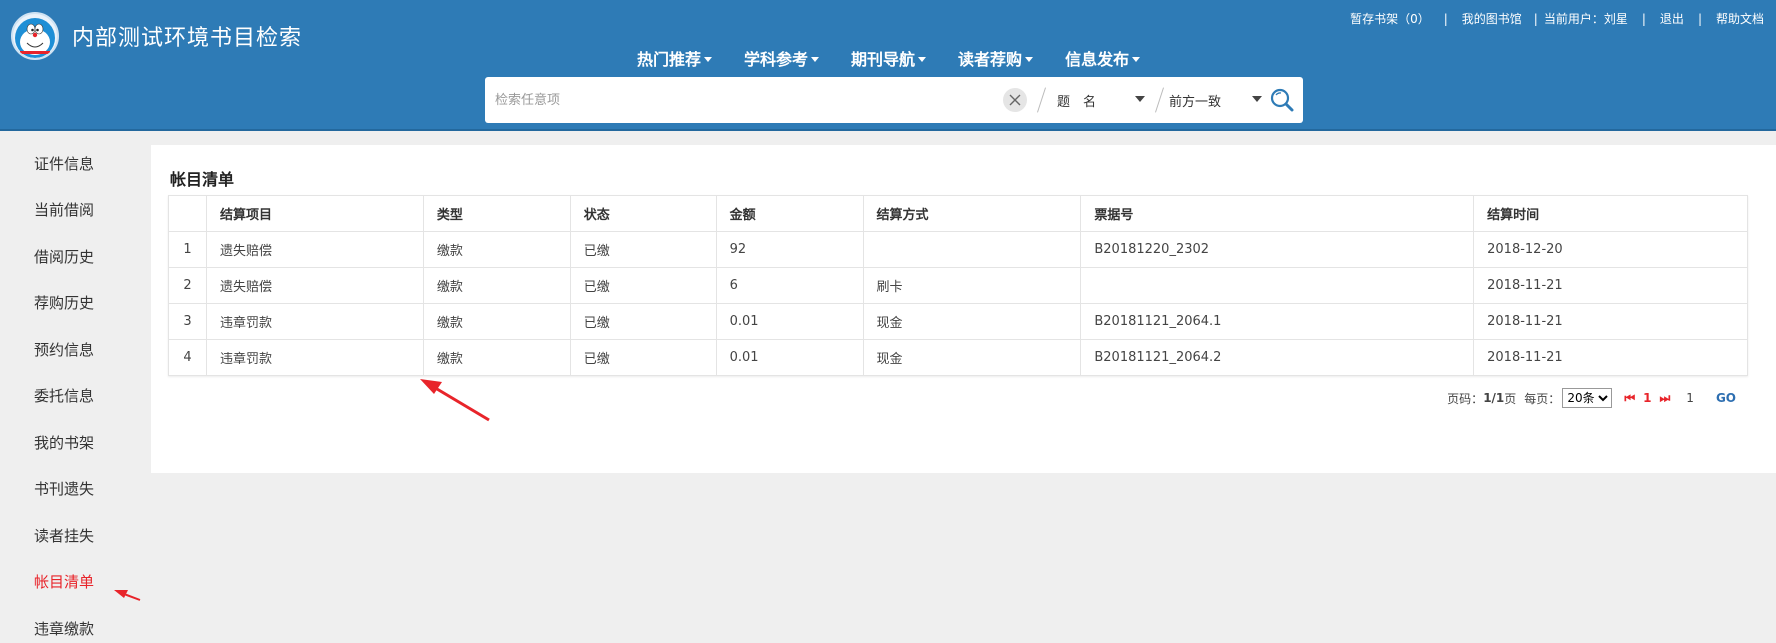 Image resolution: width=1776 pixels, height=643 pixels. Describe the element at coordinates (1465, 398) in the screenshot. I see `page-label: 页码：` at that location.